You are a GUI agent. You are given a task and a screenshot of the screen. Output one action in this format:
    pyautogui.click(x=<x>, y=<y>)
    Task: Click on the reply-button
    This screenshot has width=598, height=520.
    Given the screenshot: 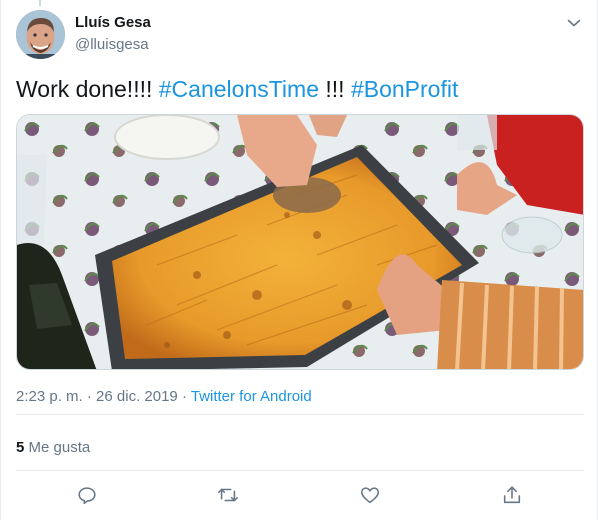 What is the action you would take?
    pyautogui.click(x=88, y=496)
    